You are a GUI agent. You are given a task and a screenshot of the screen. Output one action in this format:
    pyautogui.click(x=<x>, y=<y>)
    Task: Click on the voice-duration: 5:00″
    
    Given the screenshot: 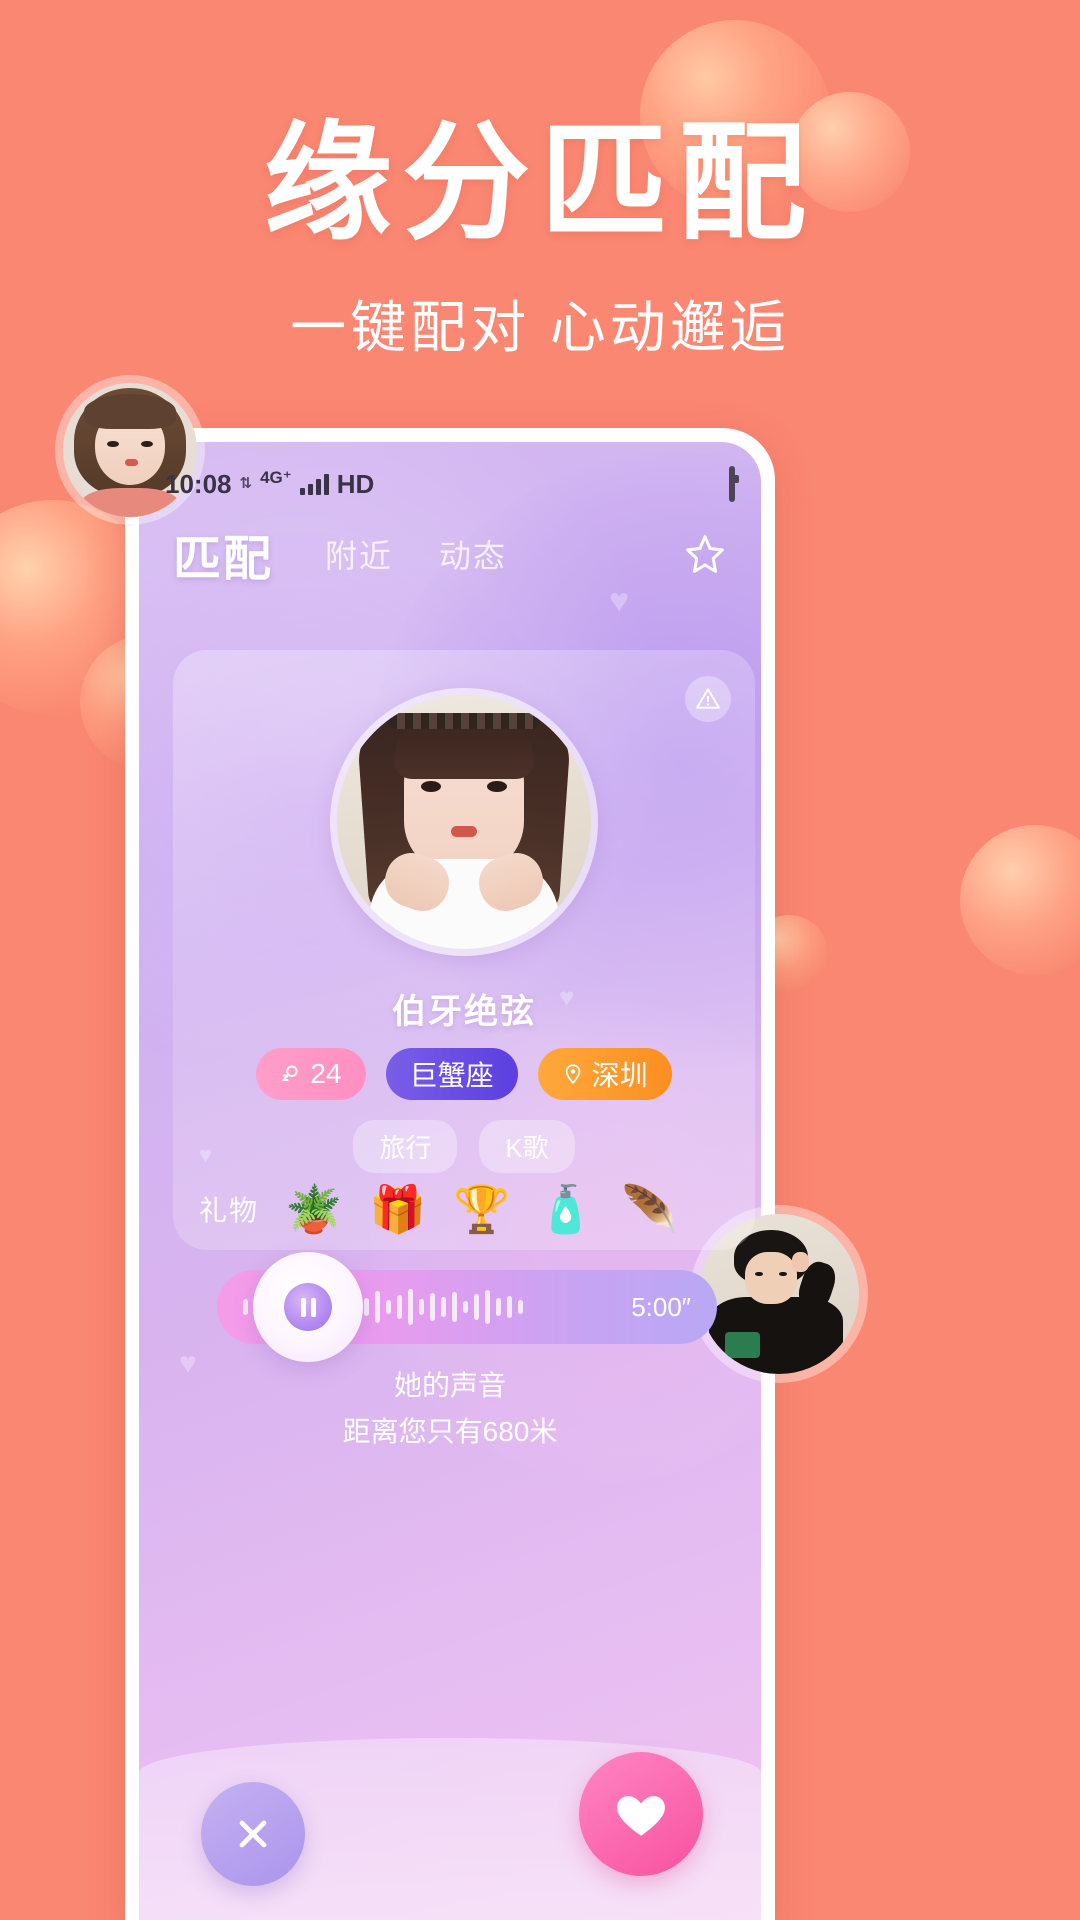 What is the action you would take?
    pyautogui.click(x=661, y=1306)
    